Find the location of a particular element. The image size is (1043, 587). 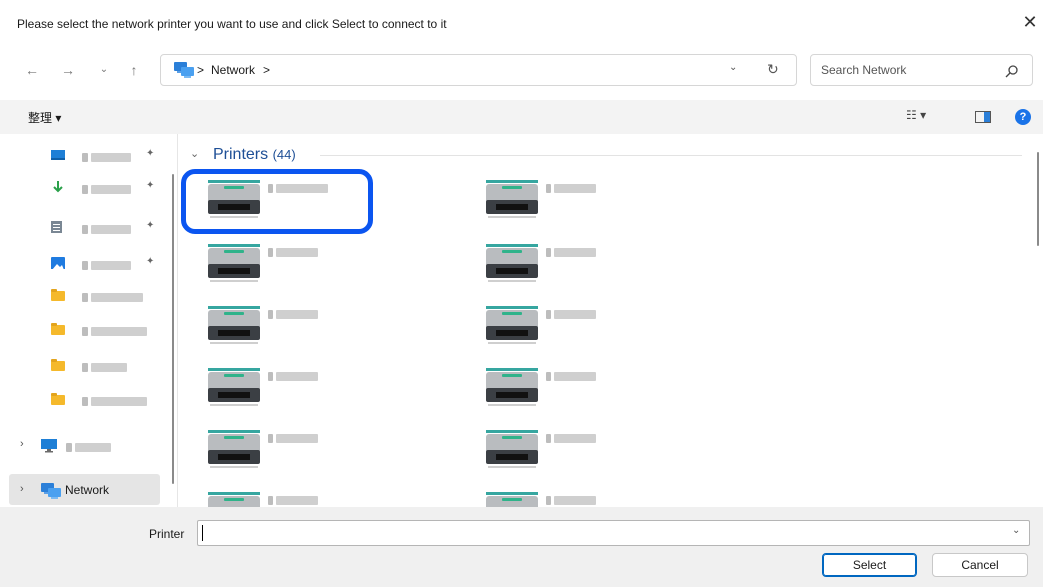

content-scrollbar is located at coordinates (1038, 199).